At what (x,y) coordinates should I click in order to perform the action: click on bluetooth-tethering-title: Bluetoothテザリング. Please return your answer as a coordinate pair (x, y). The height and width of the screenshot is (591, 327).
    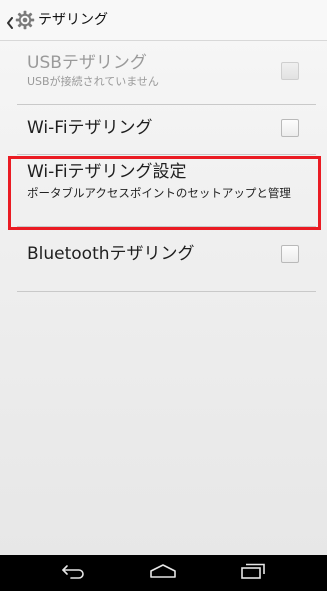
    Looking at the image, I should click on (111, 254).